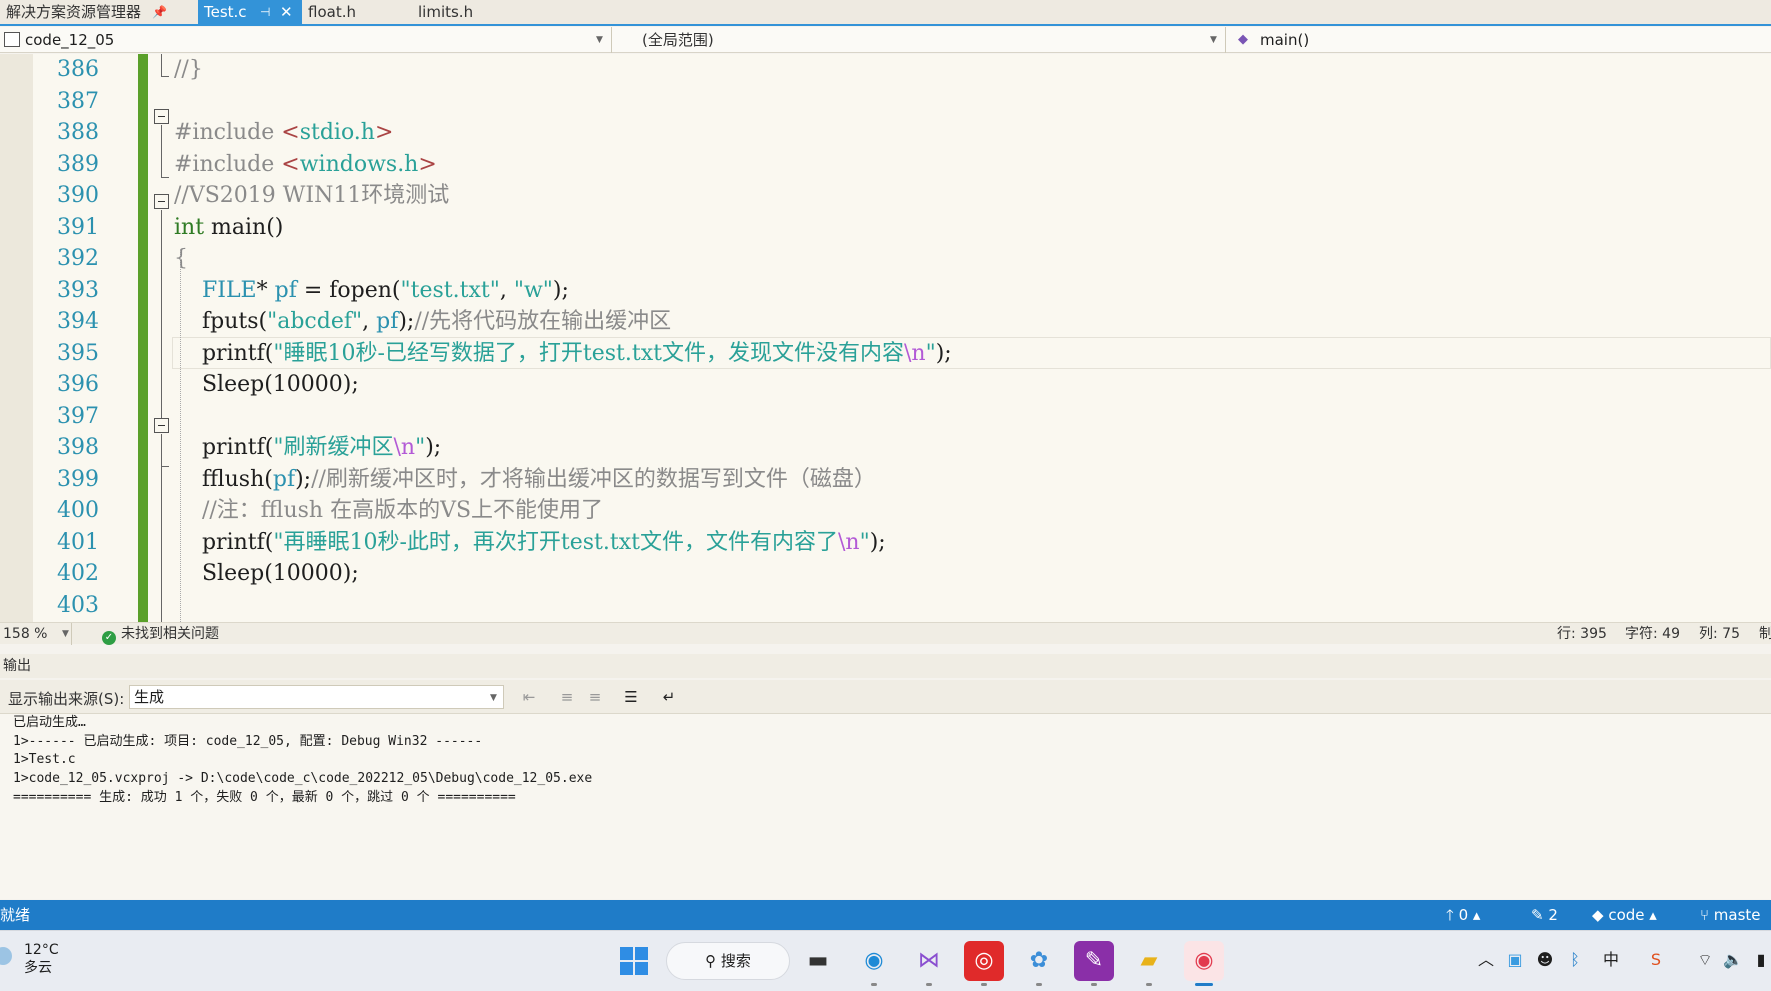 This screenshot has height=991, width=1771. I want to click on function-dropdown: ◆ main(), so click(1499, 40).